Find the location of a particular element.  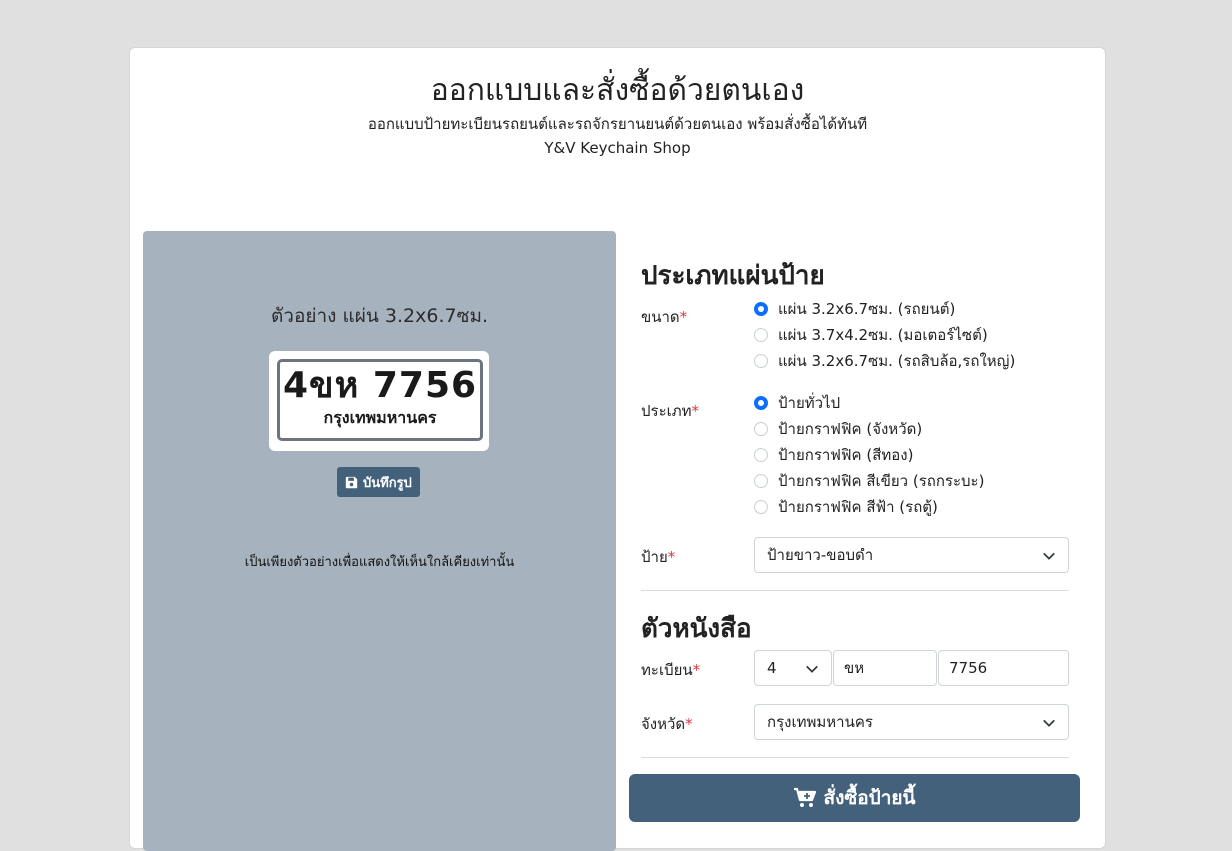

order-plate-button: สั่งซื้อป้ายนี้ is located at coordinates (854, 798).